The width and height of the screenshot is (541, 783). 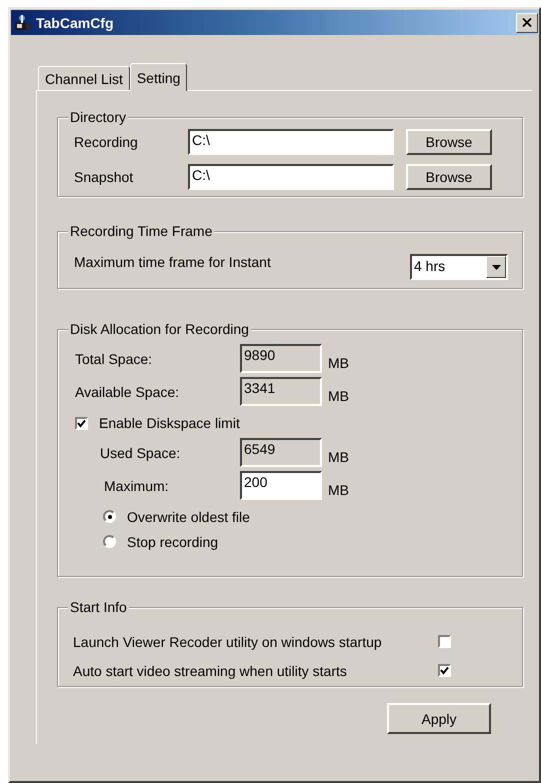 I want to click on readonly-field: 6549, so click(x=281, y=452).